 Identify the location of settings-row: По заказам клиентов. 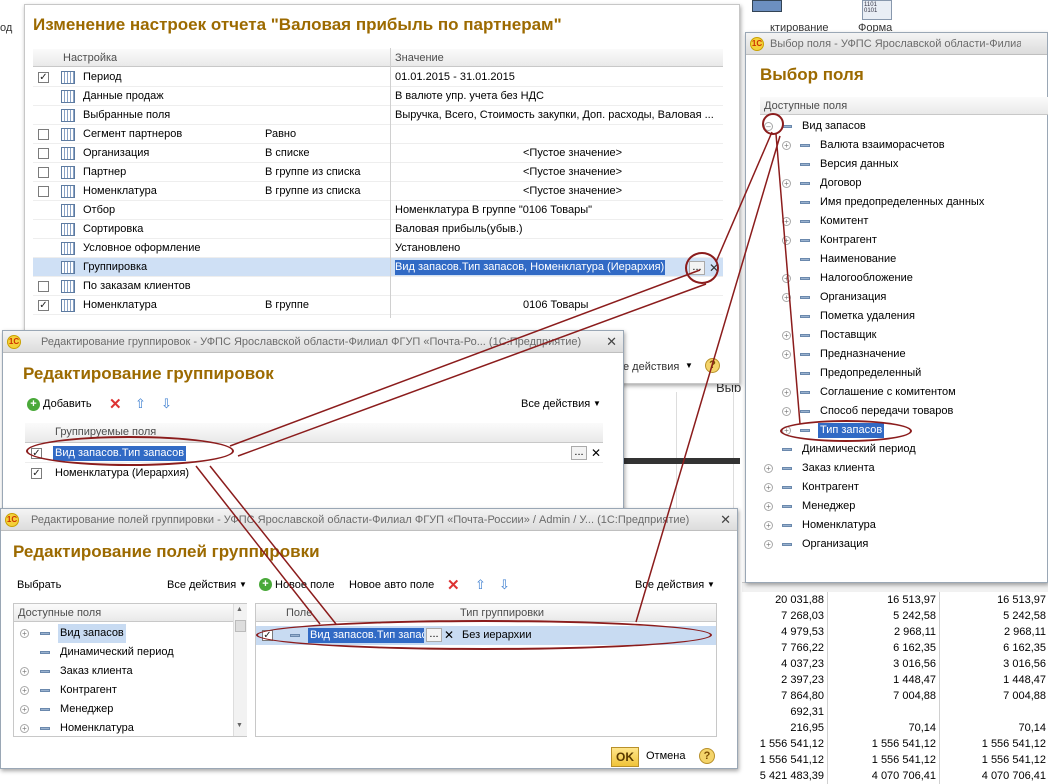
(378, 286).